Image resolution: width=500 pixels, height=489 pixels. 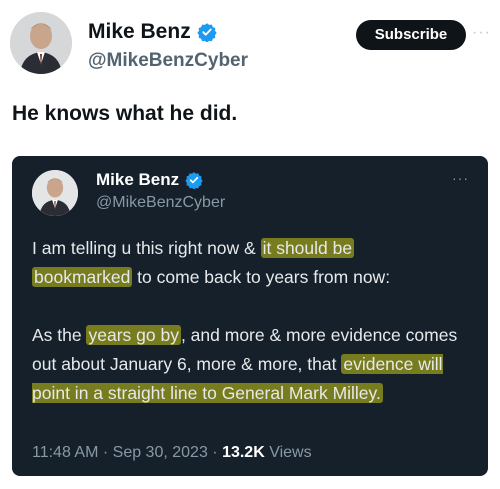 I want to click on author-name: Mike Benz, so click(x=152, y=32).